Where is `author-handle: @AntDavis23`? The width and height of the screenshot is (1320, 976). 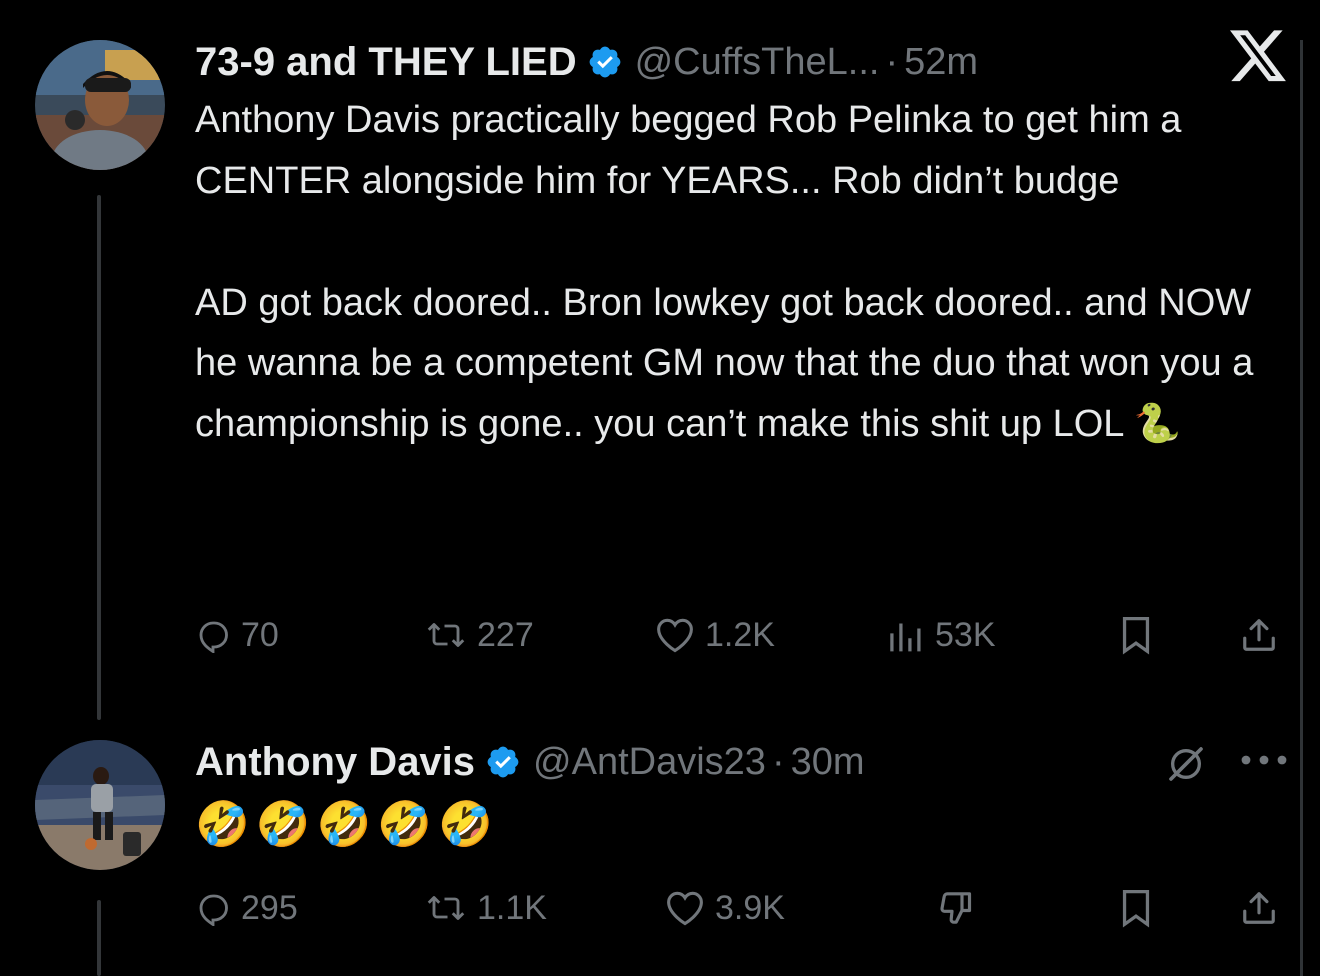 author-handle: @AntDavis23 is located at coordinates (649, 762).